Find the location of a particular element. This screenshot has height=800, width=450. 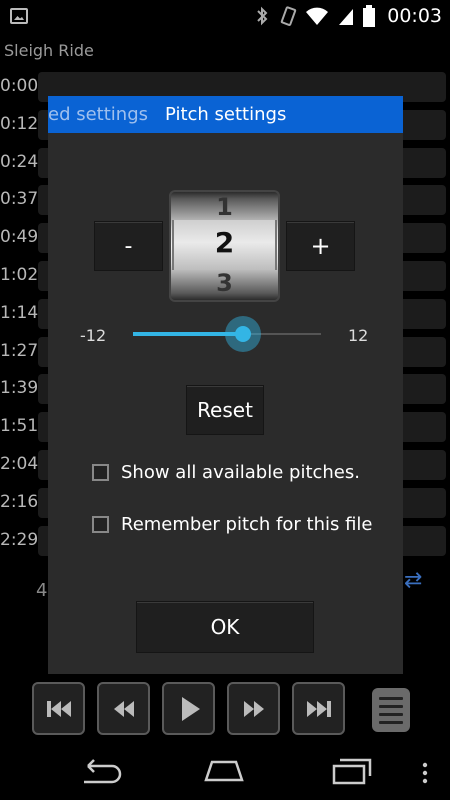

signal-icon is located at coordinates (346, 17).